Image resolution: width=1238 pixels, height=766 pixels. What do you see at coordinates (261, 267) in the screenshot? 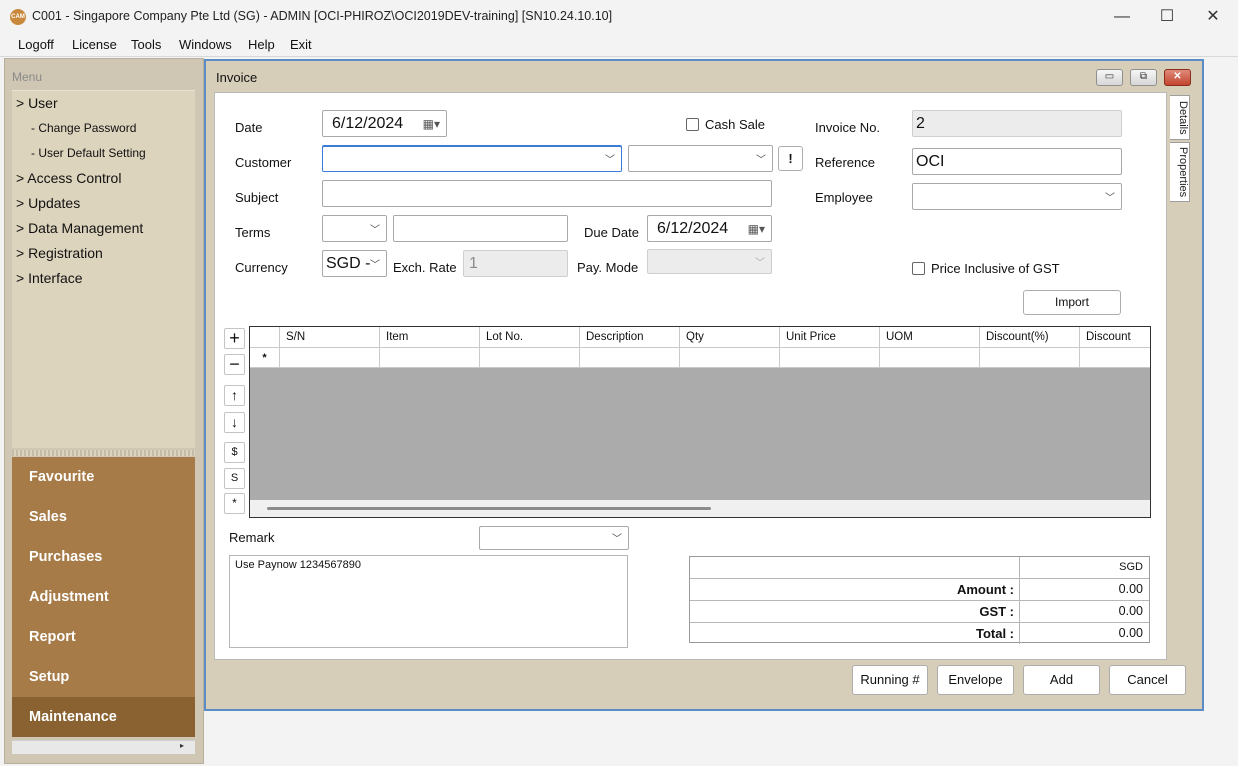
I see `currency-label: Currency` at bounding box center [261, 267].